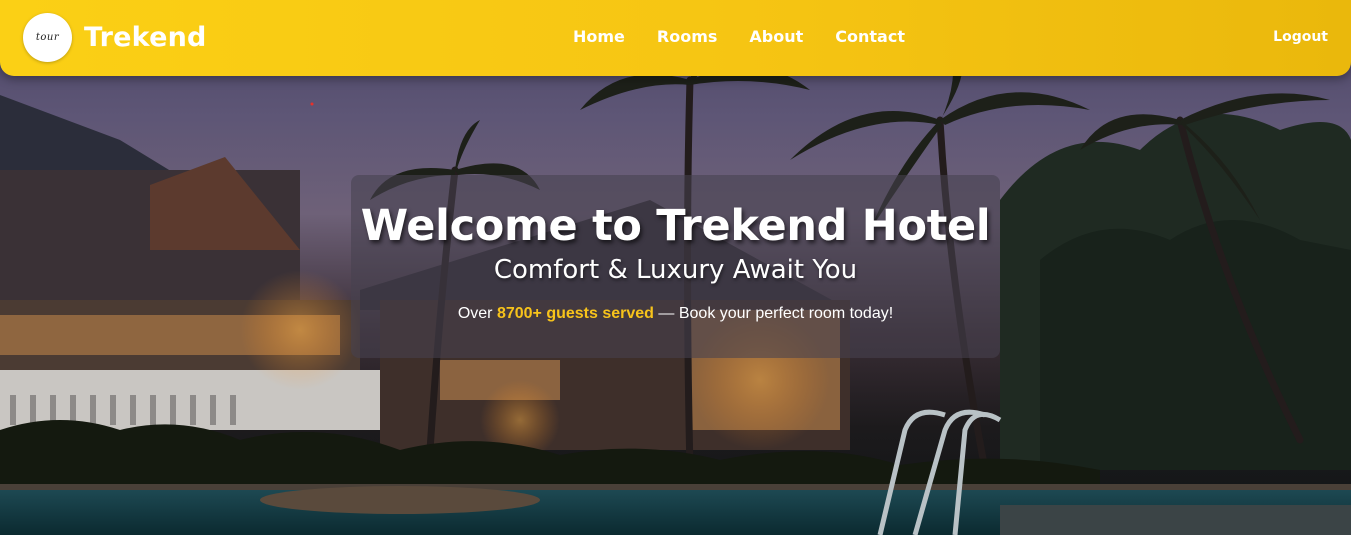 This screenshot has height=535, width=1351. Describe the element at coordinates (477, 313) in the screenshot. I see `tagline-prefix: Over` at that location.